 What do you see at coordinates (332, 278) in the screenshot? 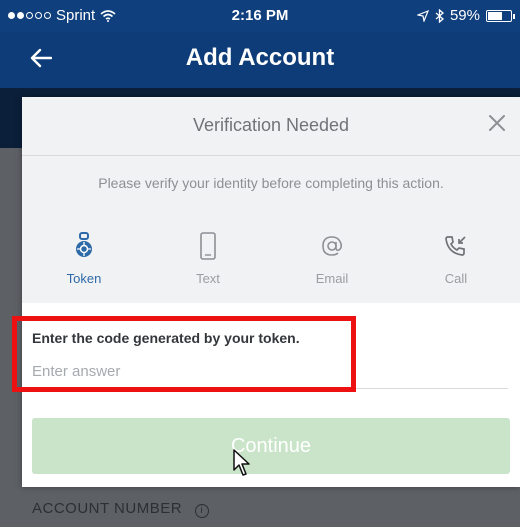
I see `method-email-label: Email` at bounding box center [332, 278].